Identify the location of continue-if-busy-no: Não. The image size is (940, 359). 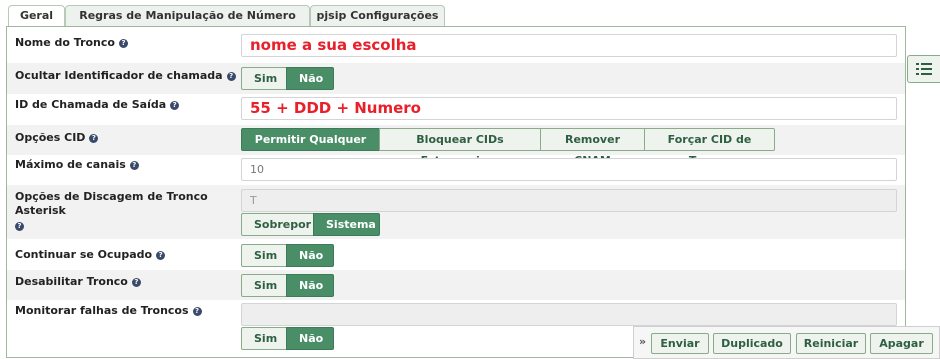
(310, 255).